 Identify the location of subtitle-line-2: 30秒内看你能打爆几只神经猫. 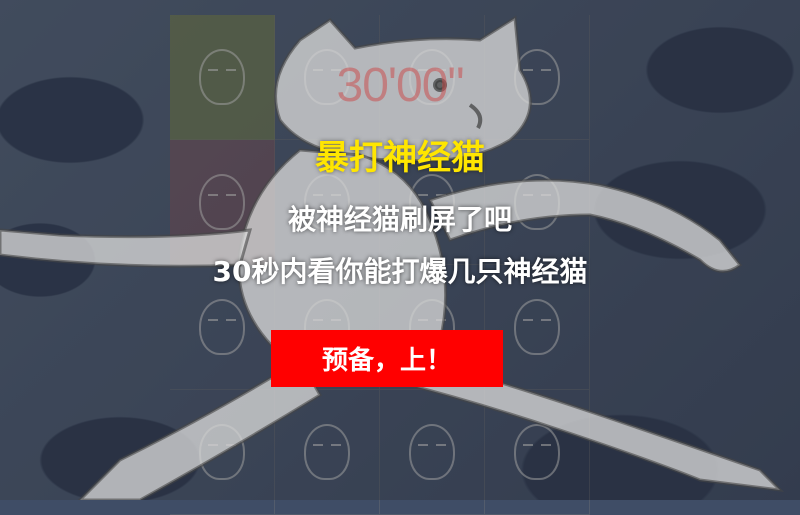
(400, 271).